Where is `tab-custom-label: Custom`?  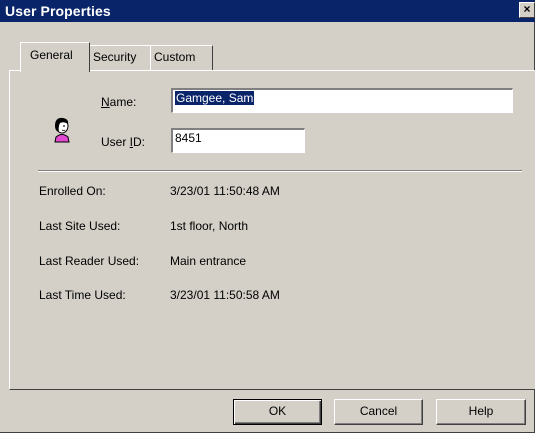
tab-custom-label: Custom is located at coordinates (175, 57).